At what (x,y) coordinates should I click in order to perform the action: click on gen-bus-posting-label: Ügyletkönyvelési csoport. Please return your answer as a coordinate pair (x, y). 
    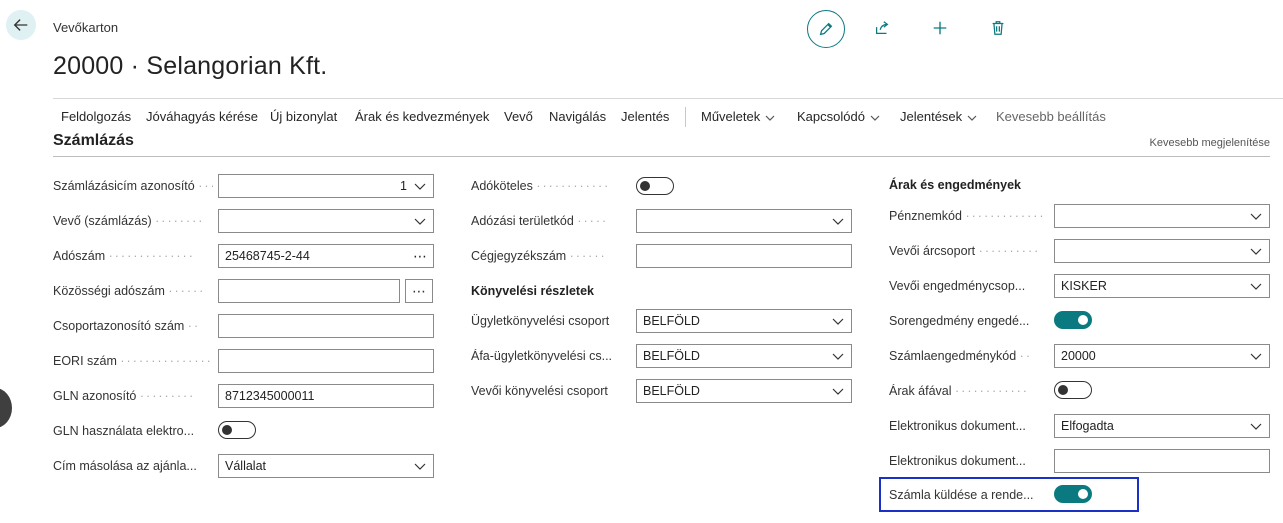
    Looking at the image, I should click on (540, 321).